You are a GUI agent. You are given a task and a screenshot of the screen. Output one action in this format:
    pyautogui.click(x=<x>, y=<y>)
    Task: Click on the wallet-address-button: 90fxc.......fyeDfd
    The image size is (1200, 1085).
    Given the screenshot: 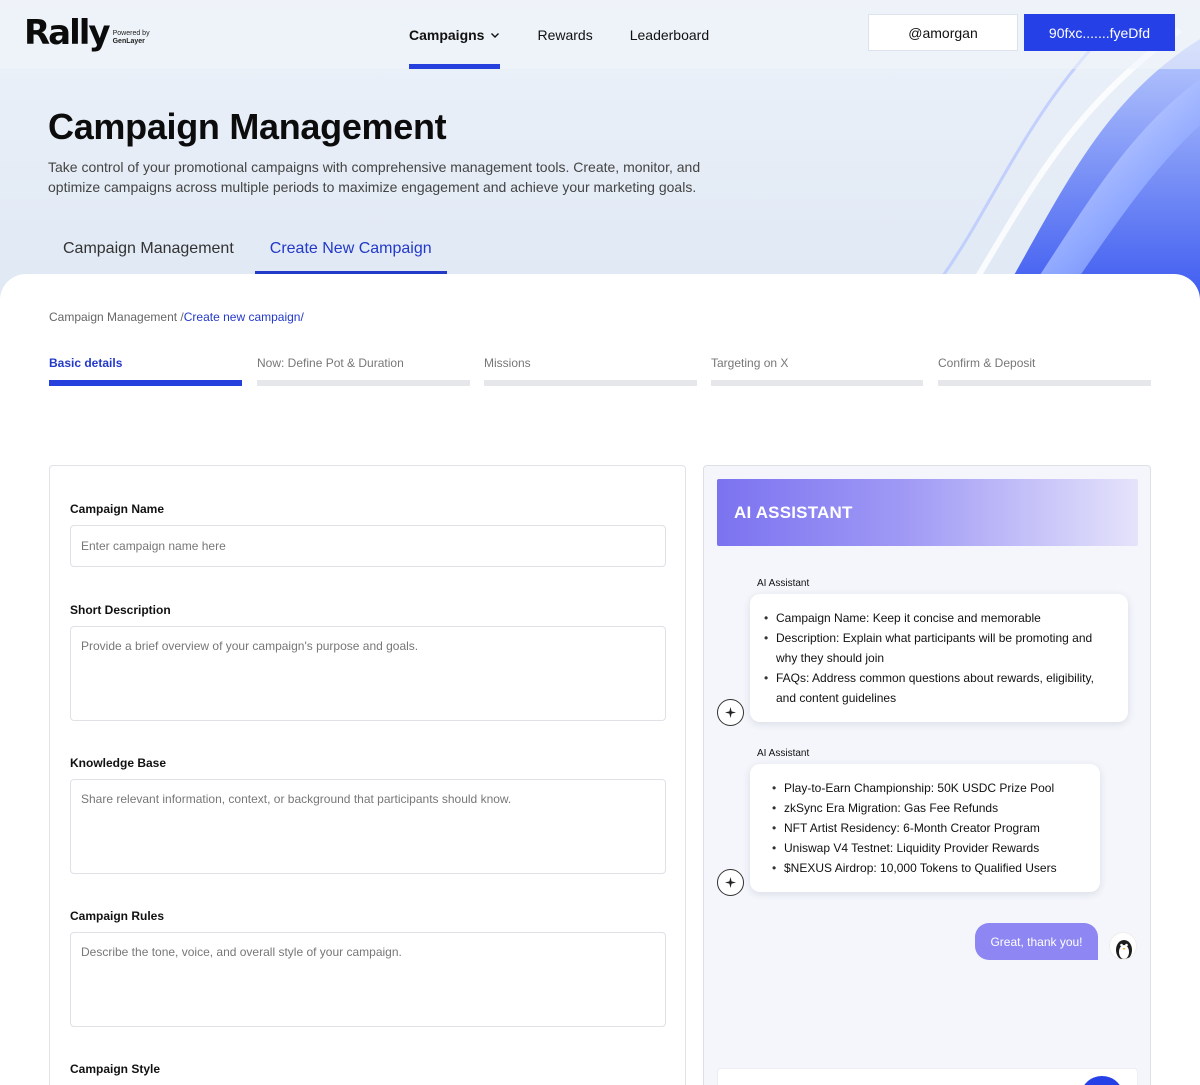 What is the action you would take?
    pyautogui.click(x=1099, y=32)
    